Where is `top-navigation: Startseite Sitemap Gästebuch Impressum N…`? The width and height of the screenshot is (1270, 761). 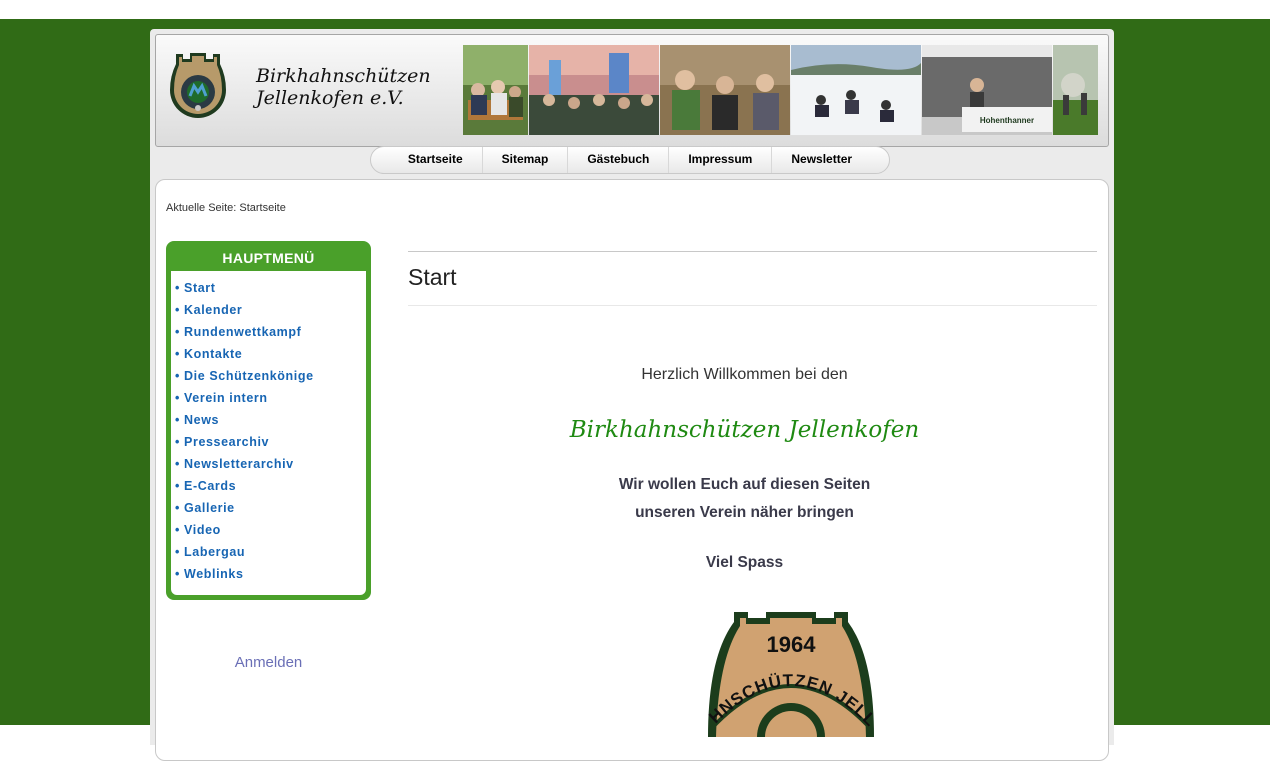 top-navigation: Startseite Sitemap Gästebuch Impressum N… is located at coordinates (630, 160).